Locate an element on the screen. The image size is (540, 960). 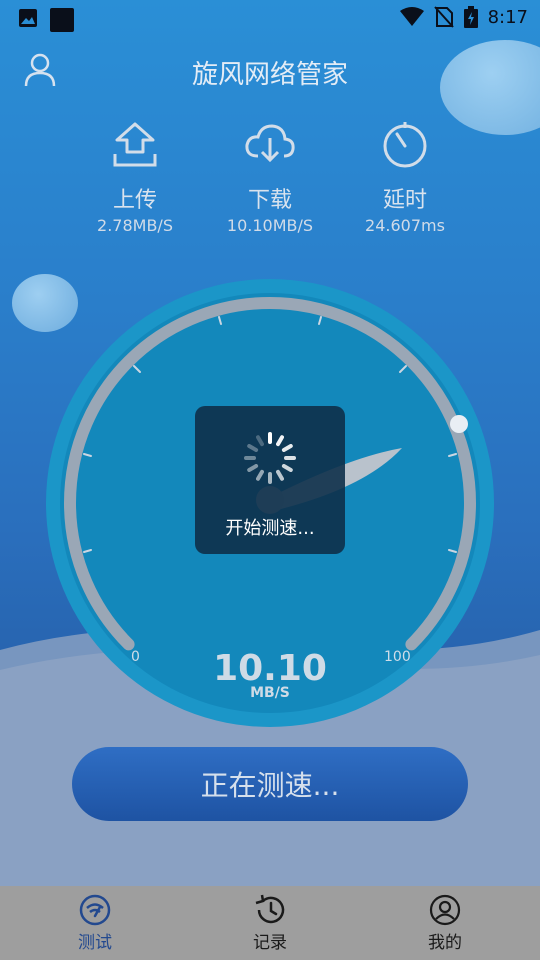
gauge-speed-value: 10.10 is located at coordinates (270, 668).